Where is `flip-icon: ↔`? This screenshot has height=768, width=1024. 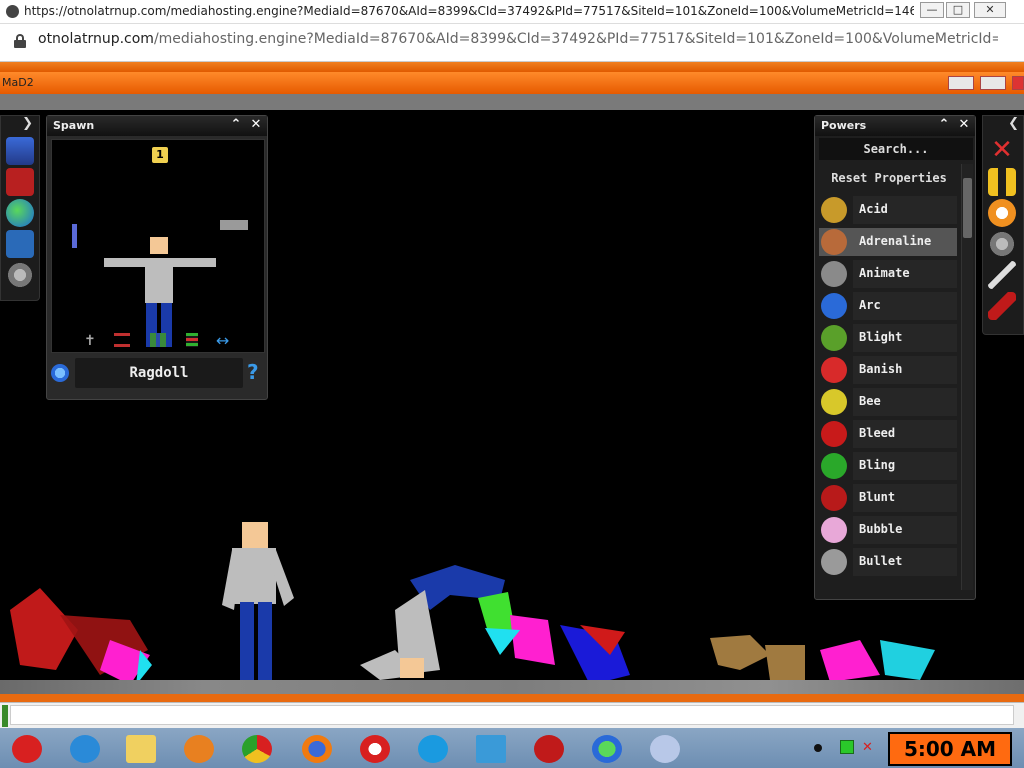 flip-icon: ↔ is located at coordinates (227, 340).